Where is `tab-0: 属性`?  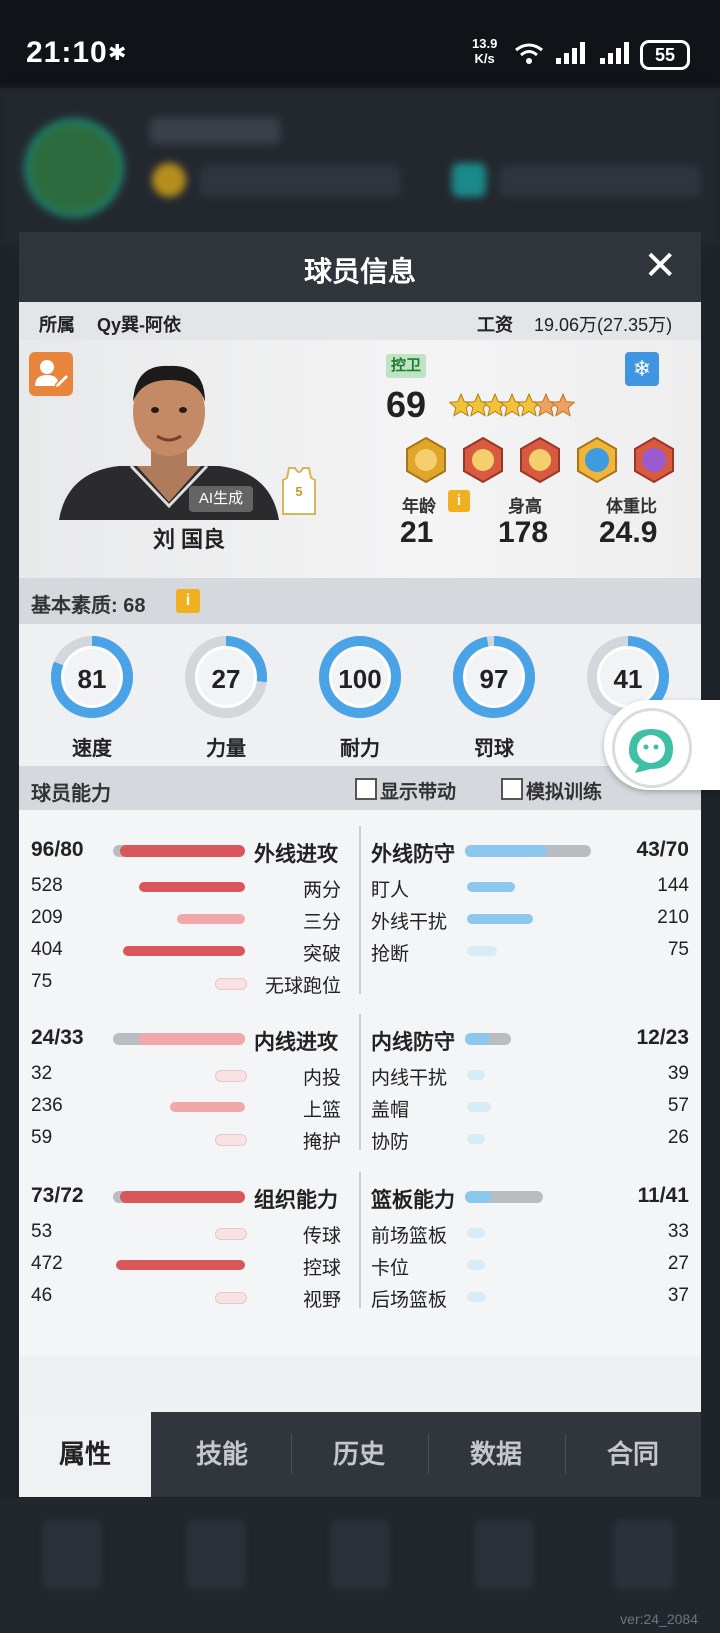
tab-0: 属性 is located at coordinates (85, 1454).